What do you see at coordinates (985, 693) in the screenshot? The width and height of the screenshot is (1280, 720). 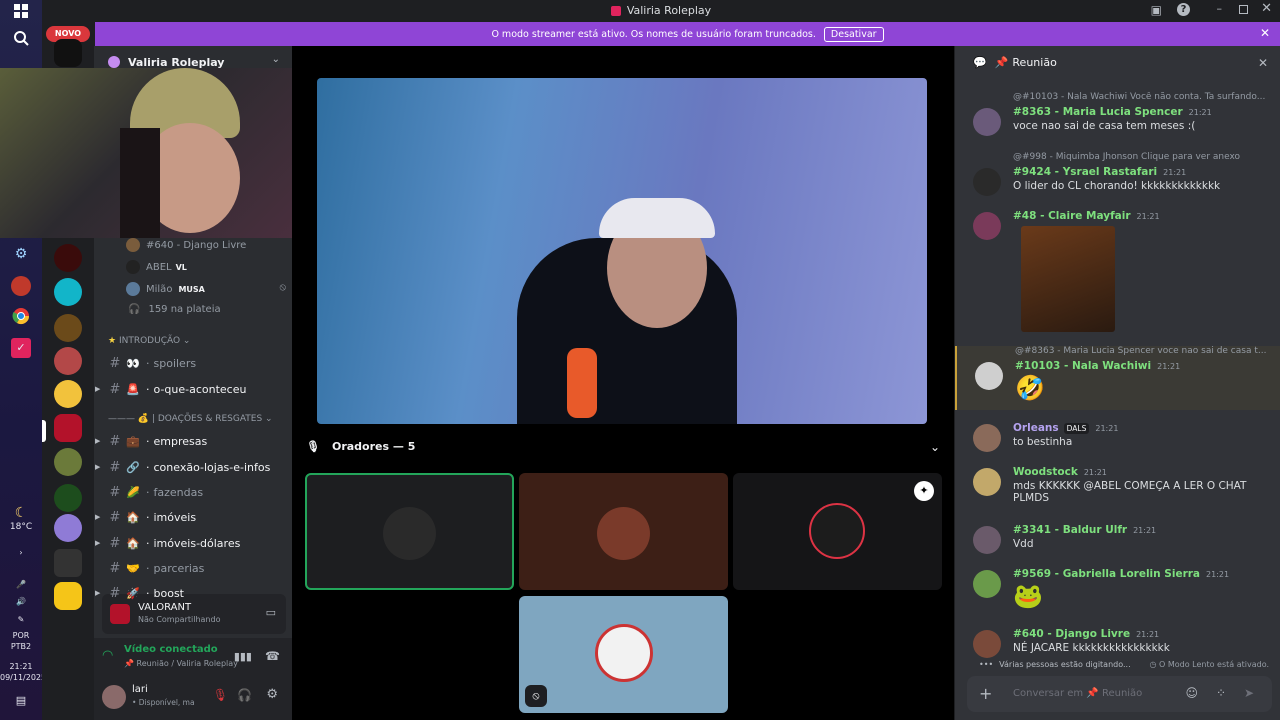 I see `add-attachment-icon: +` at bounding box center [985, 693].